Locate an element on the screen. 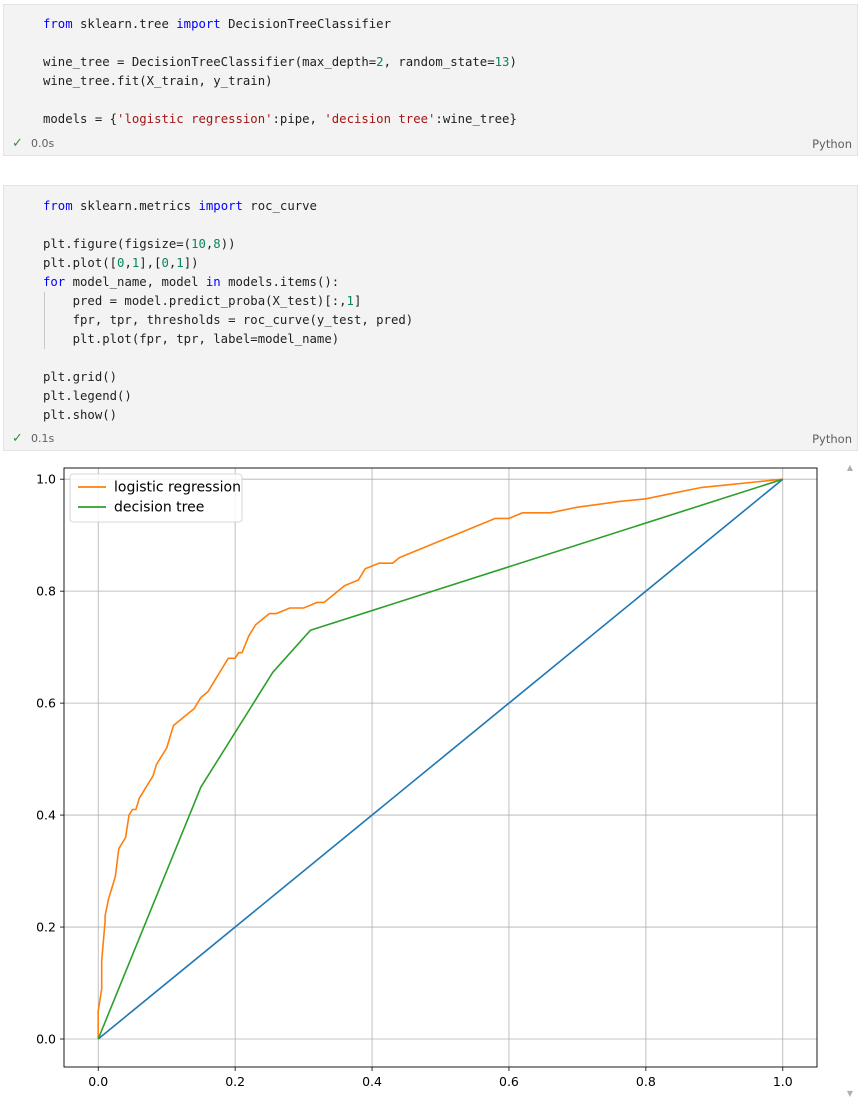  code-token: plt.plot([ is located at coordinates (80, 263).